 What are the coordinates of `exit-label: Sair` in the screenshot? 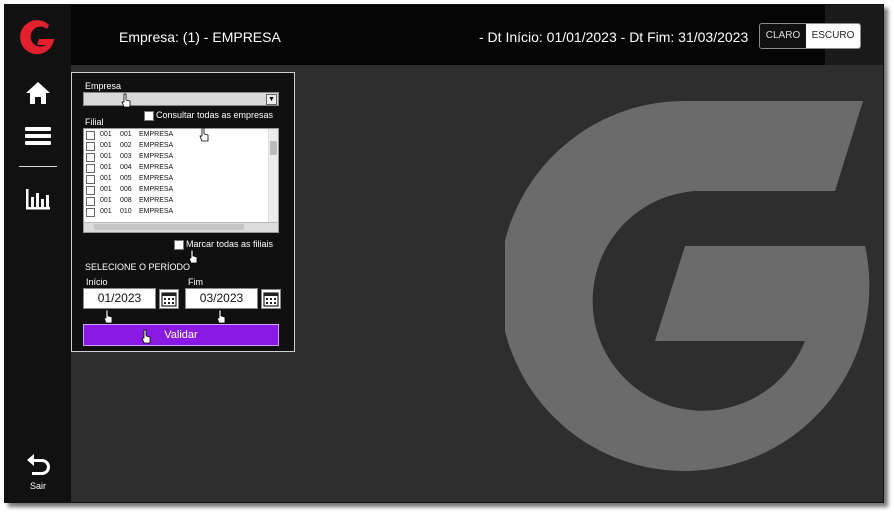 It's located at (37, 486).